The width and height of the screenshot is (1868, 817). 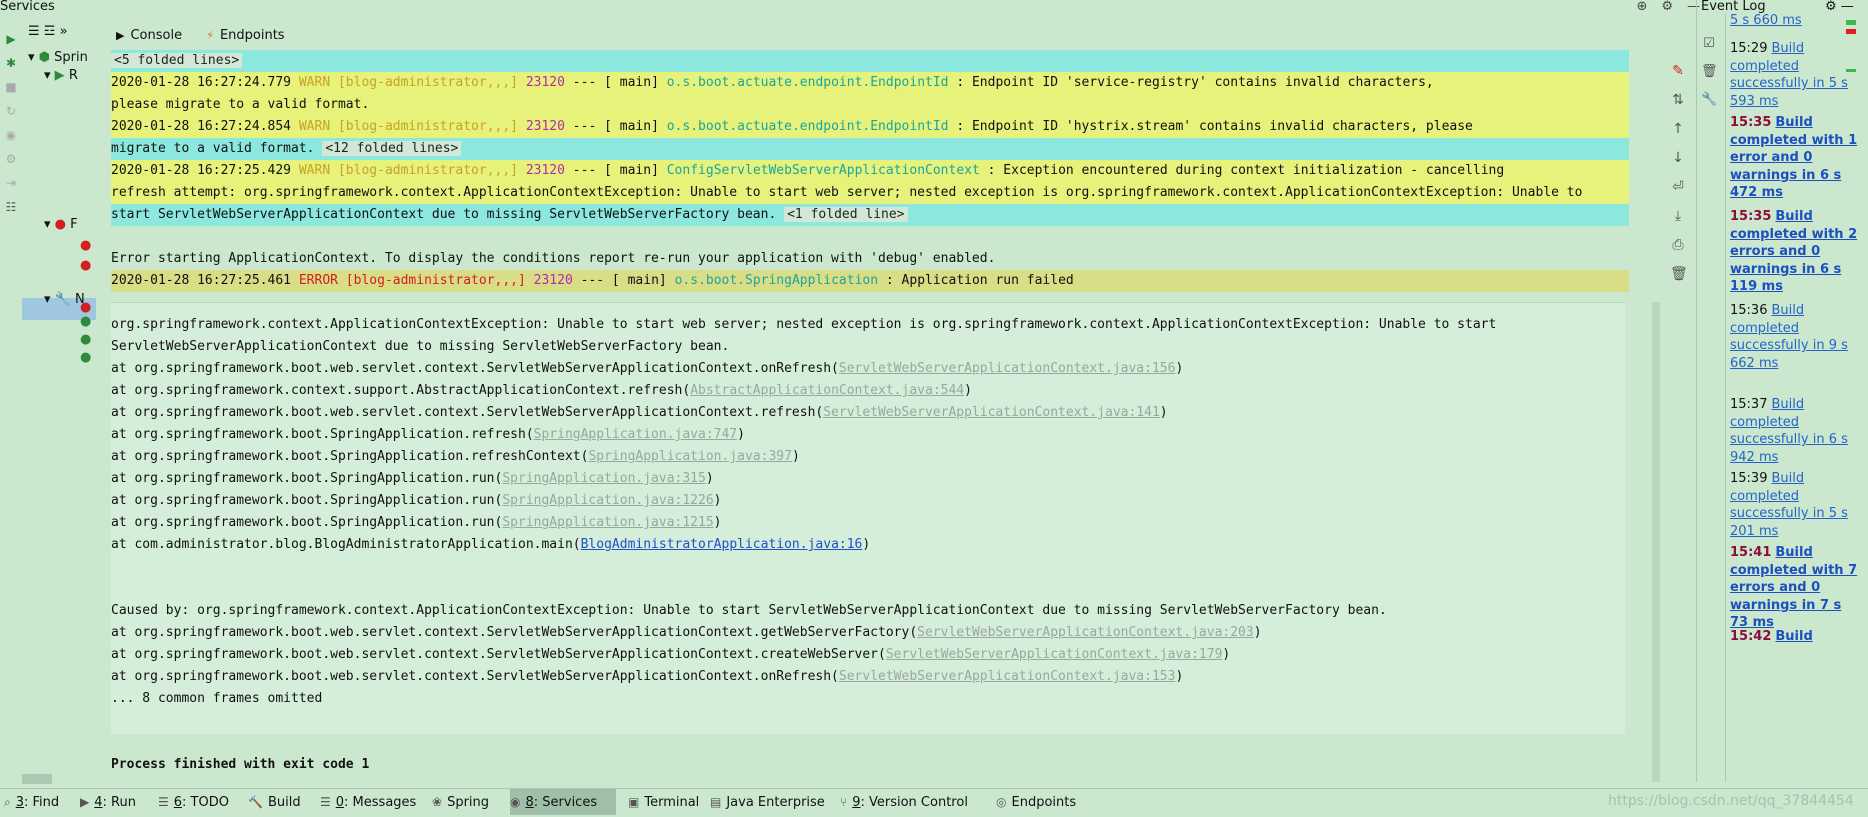 I want to click on build-icon: 🔨, so click(x=255, y=802).